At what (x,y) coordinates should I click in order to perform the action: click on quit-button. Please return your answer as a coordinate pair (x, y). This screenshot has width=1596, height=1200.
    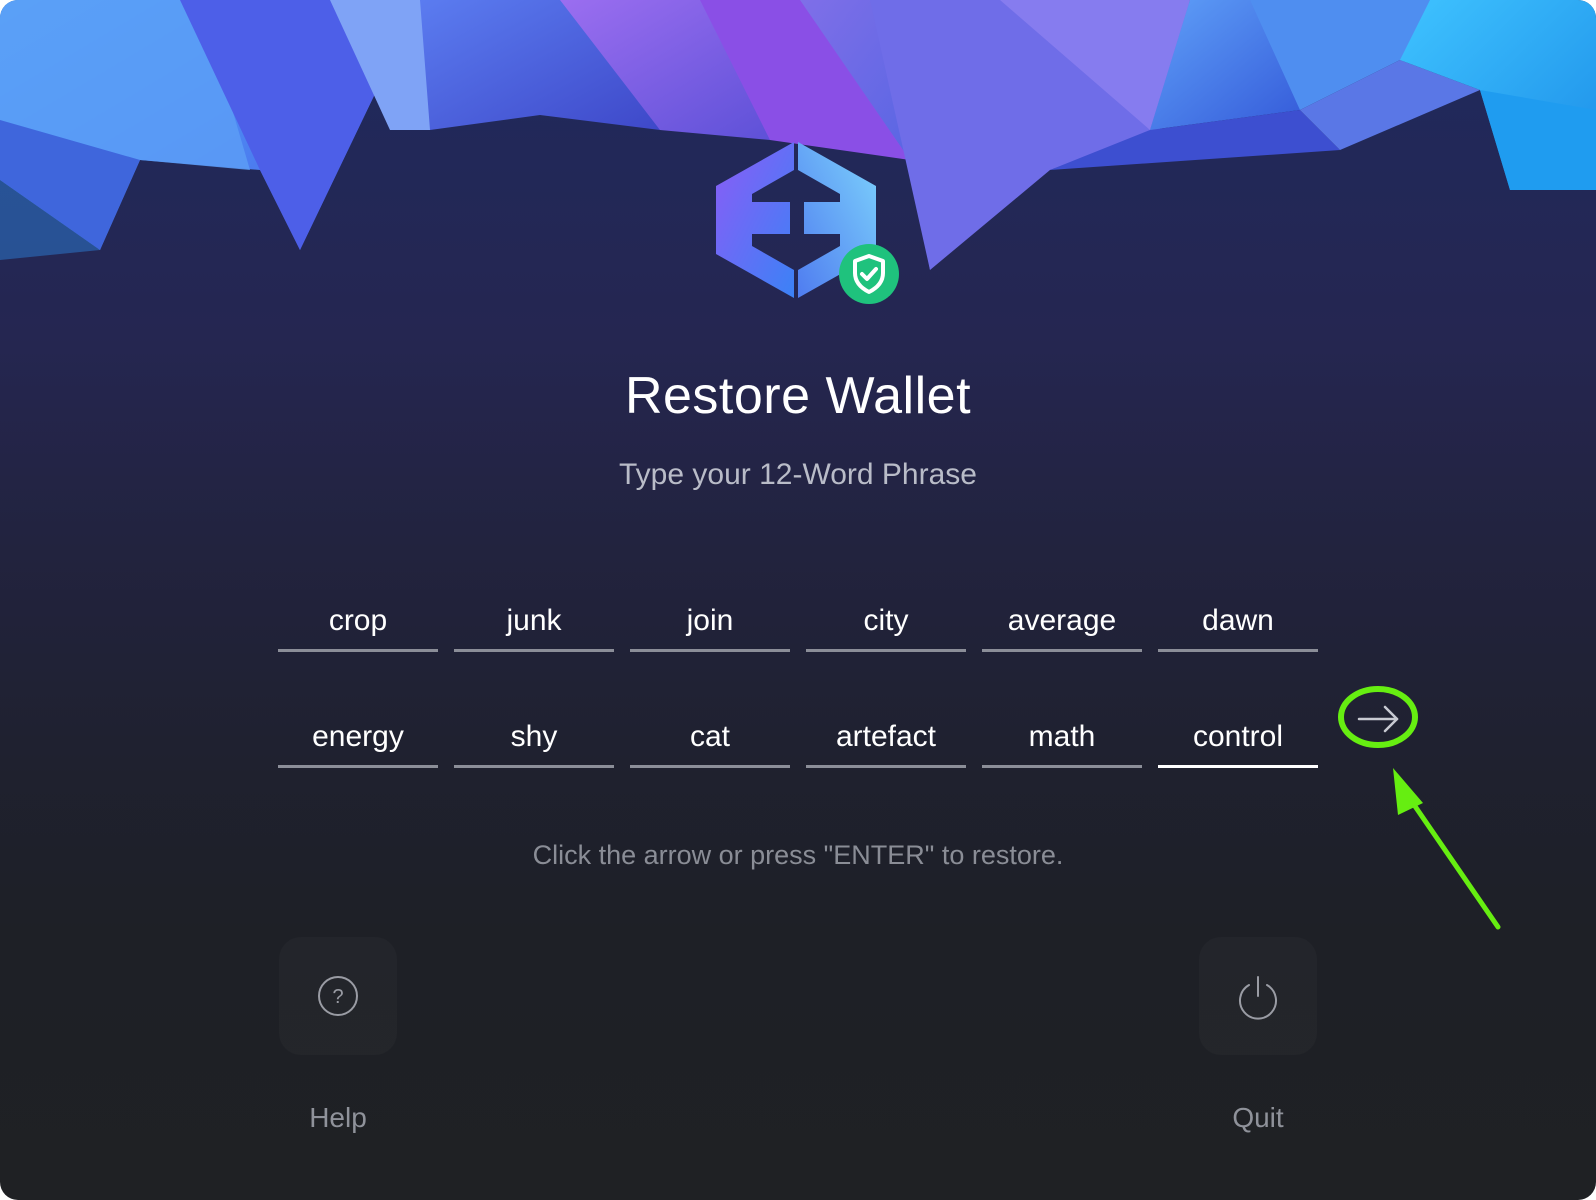
    Looking at the image, I should click on (1258, 996).